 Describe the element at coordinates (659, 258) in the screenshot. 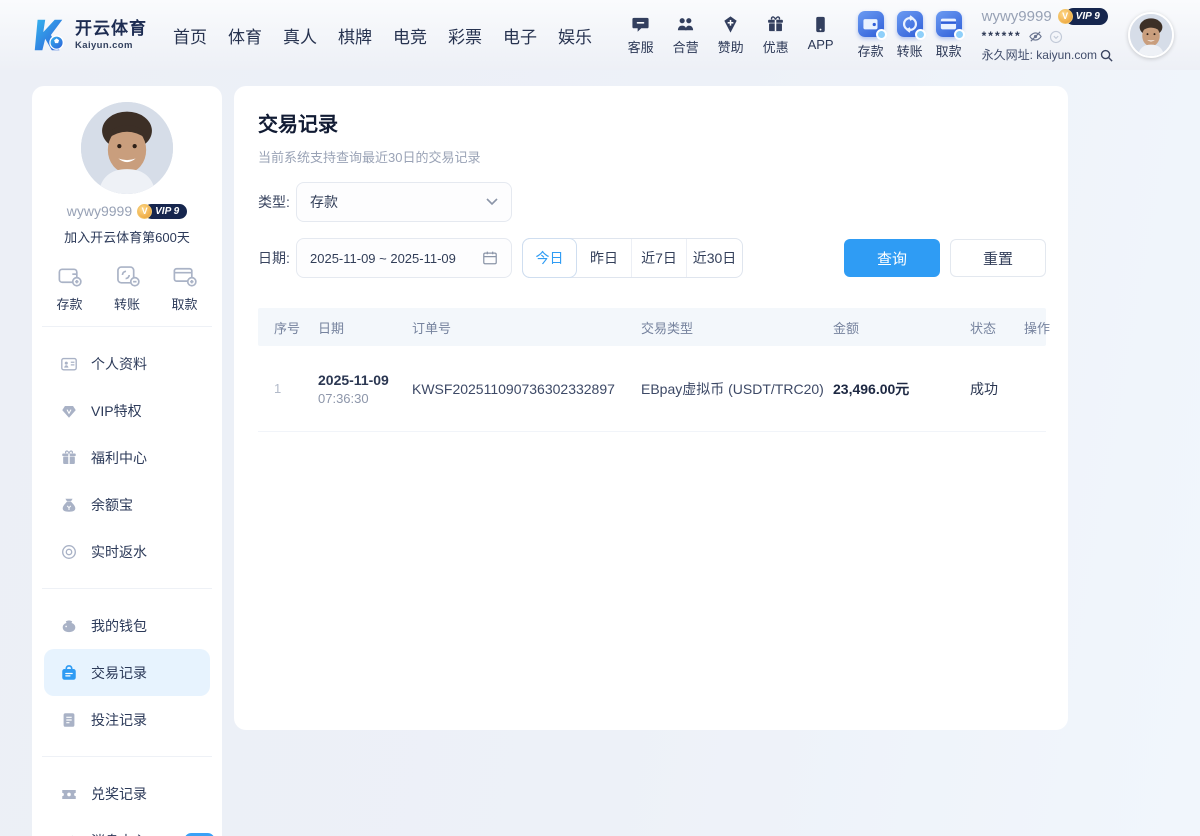

I see `range-7days: 近7日` at that location.